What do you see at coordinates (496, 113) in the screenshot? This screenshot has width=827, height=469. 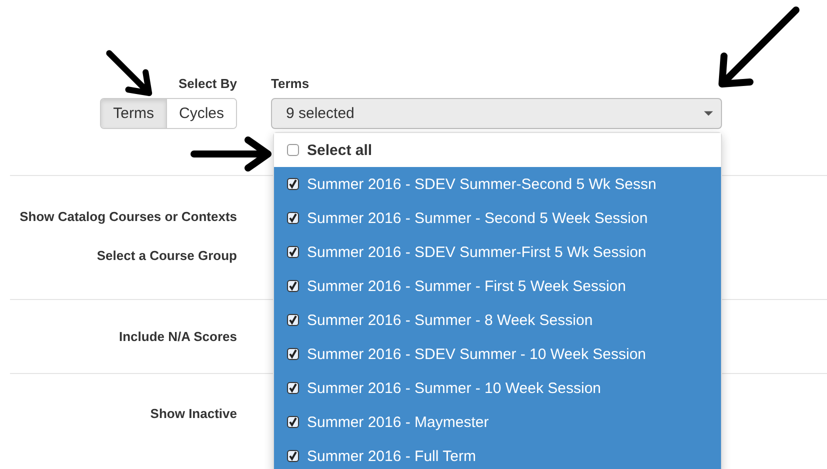 I see `terms-select: 9 selected` at bounding box center [496, 113].